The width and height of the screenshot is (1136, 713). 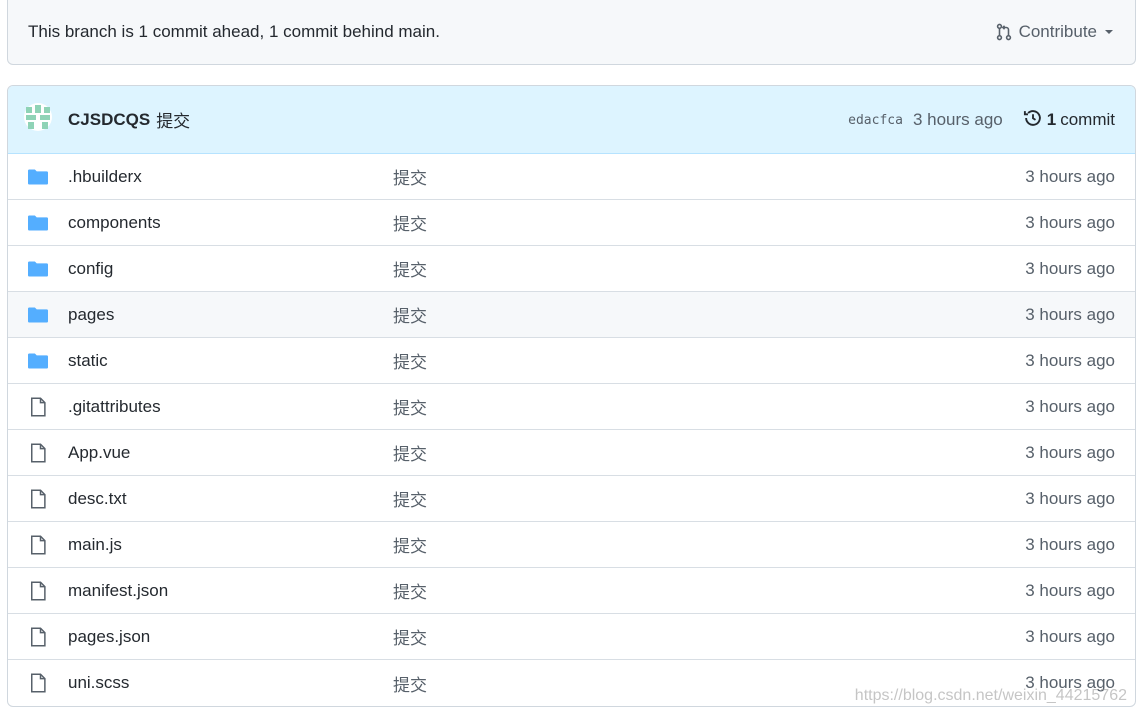 What do you see at coordinates (1057, 31) in the screenshot?
I see `contribute-label: Contribute` at bounding box center [1057, 31].